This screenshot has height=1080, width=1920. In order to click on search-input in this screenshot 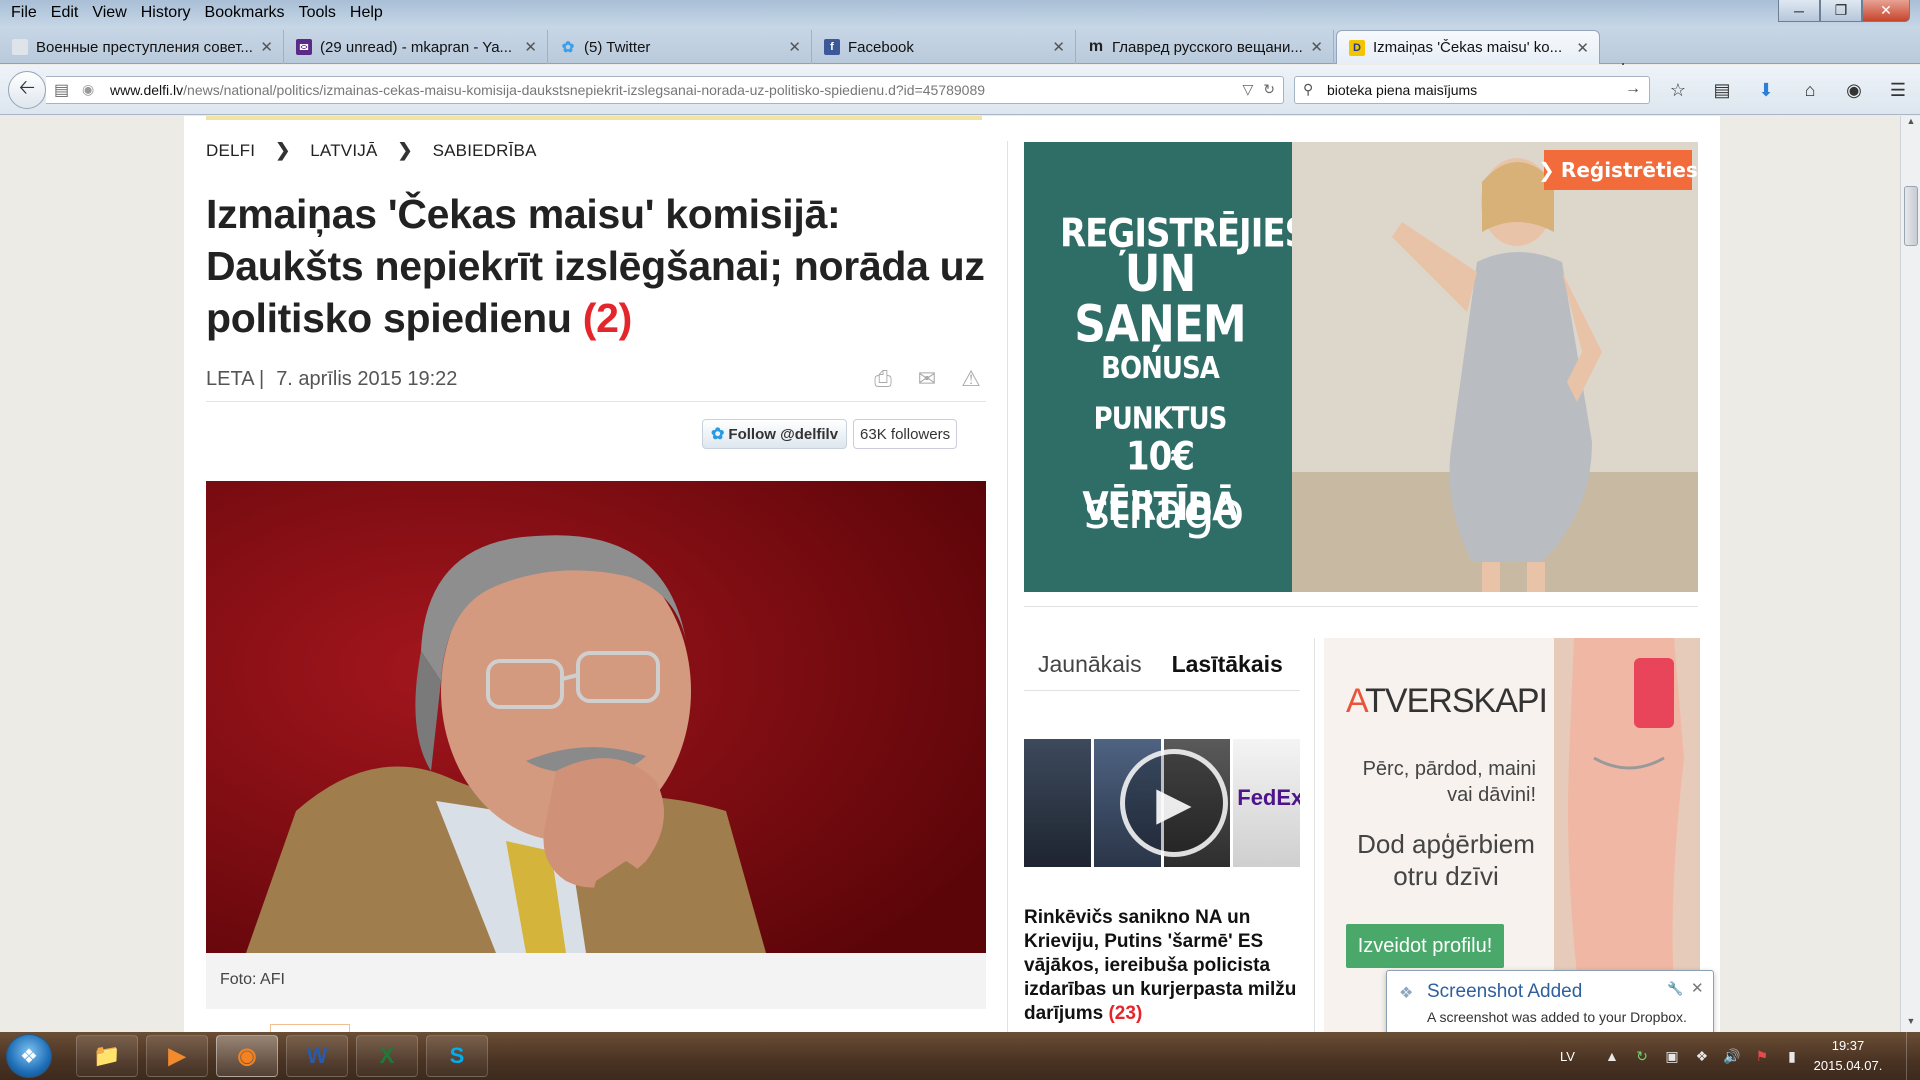, I will do `click(1467, 90)`.